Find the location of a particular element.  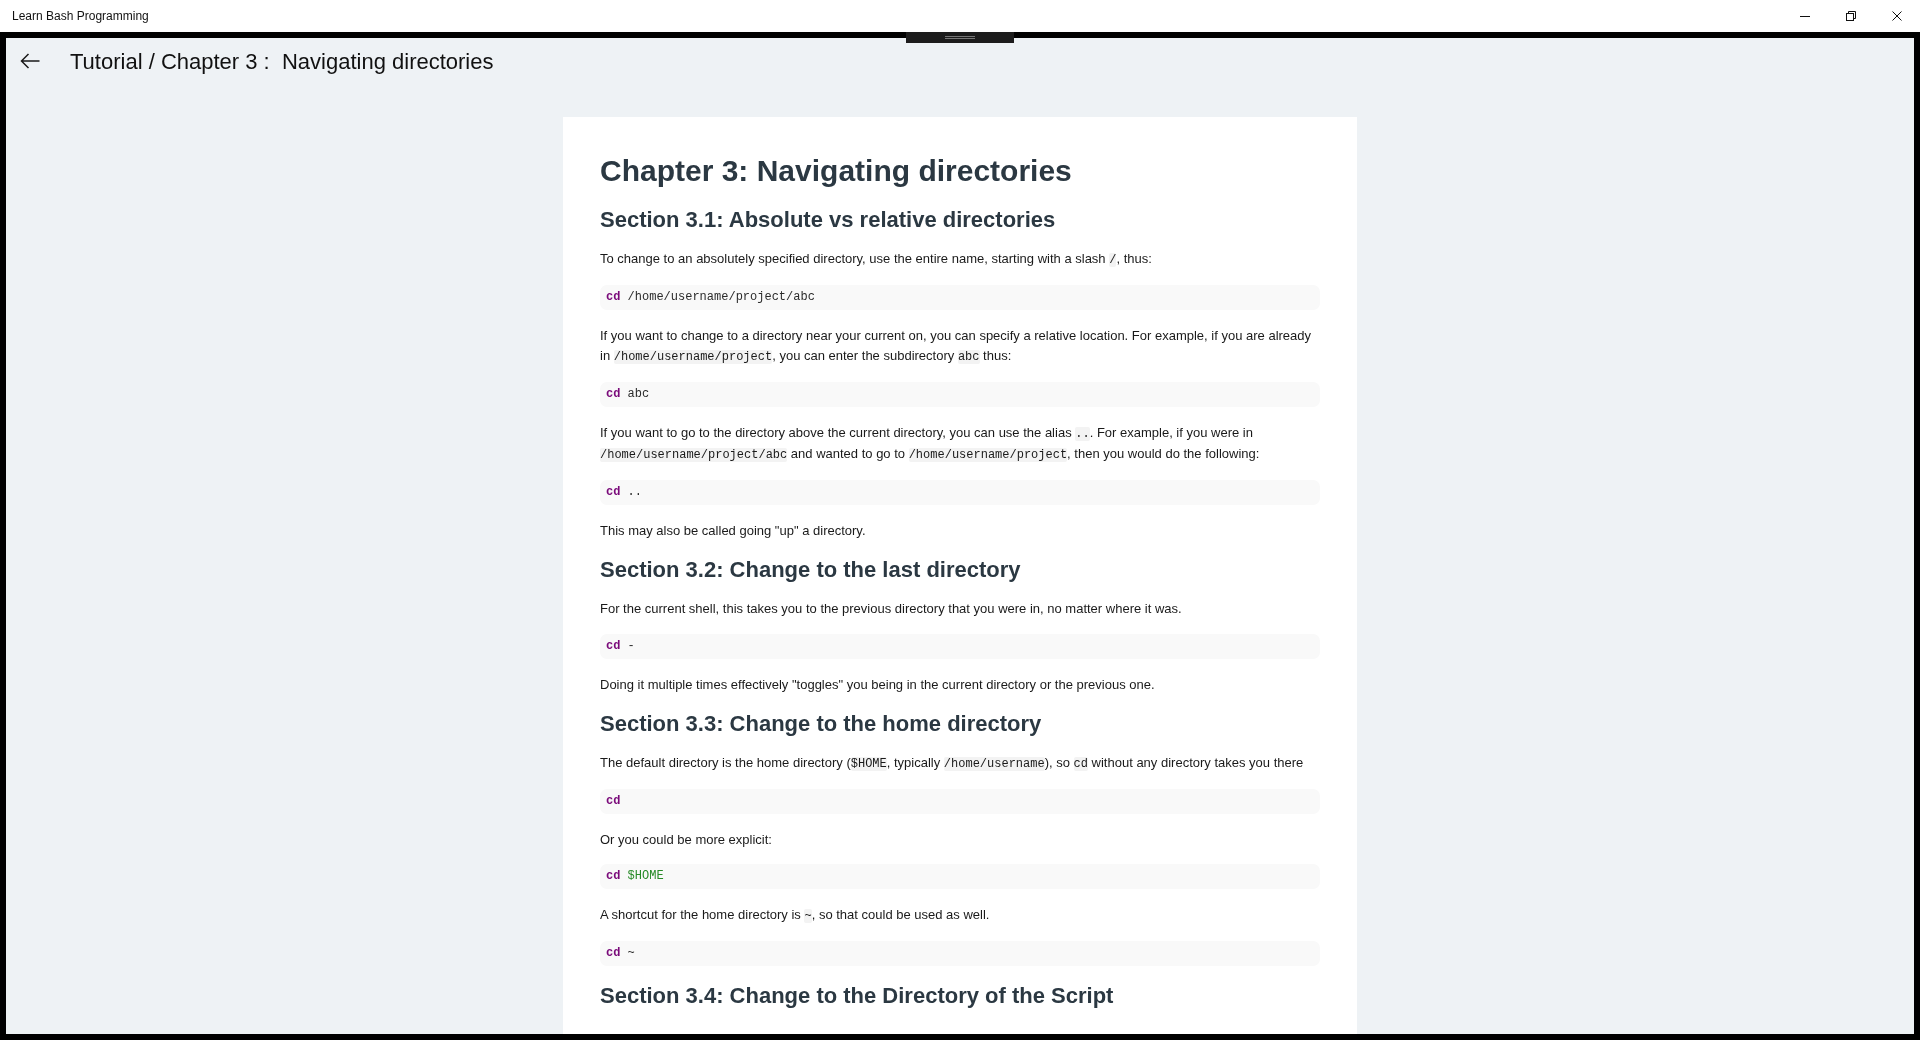

section-heading: Section 3.4: Change to the Directory of the Script is located at coordinates (857, 995).